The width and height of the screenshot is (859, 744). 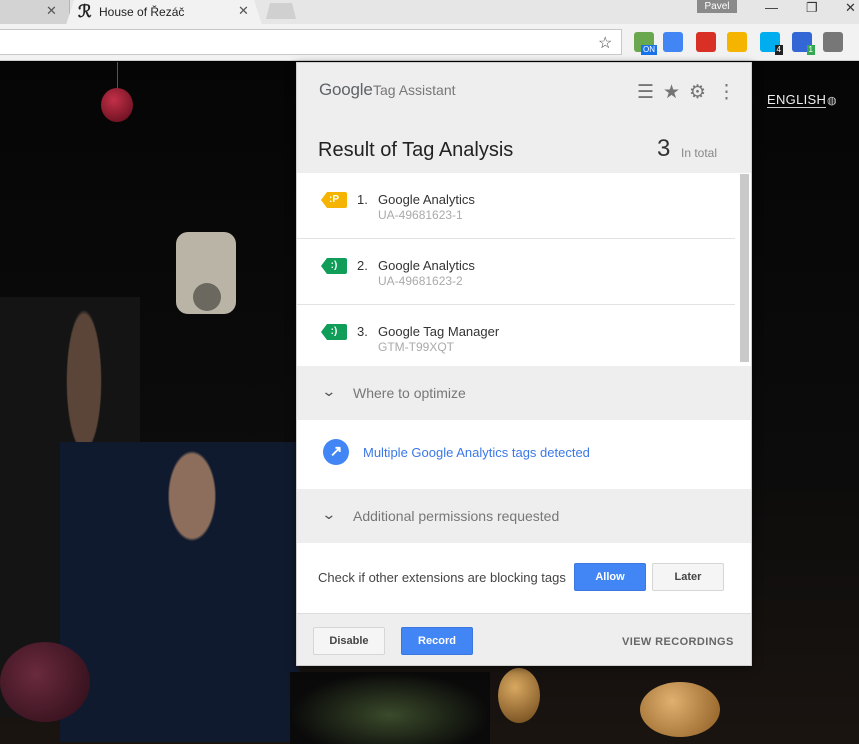 What do you see at coordinates (311, 42) in the screenshot?
I see `address-bar: ☆` at bounding box center [311, 42].